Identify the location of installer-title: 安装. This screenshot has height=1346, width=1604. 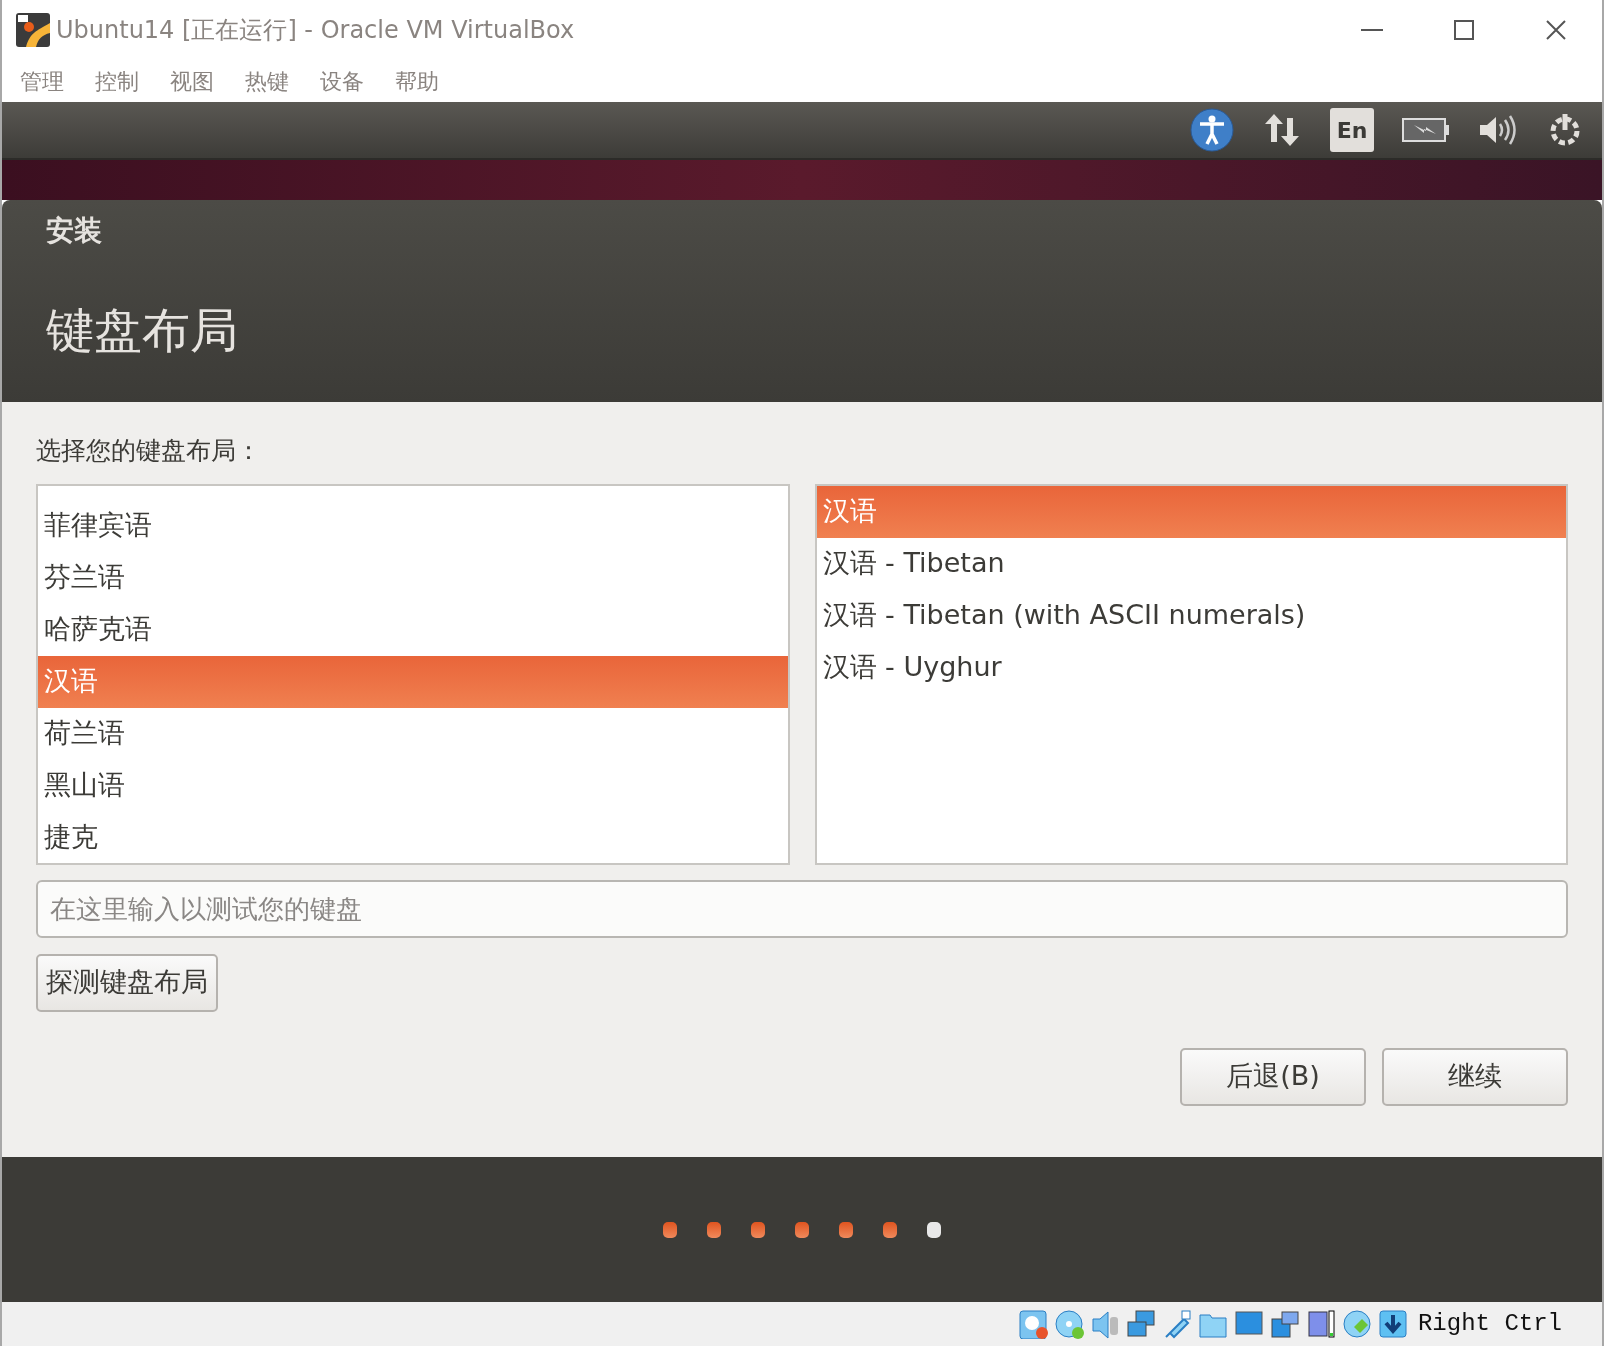
(74, 231).